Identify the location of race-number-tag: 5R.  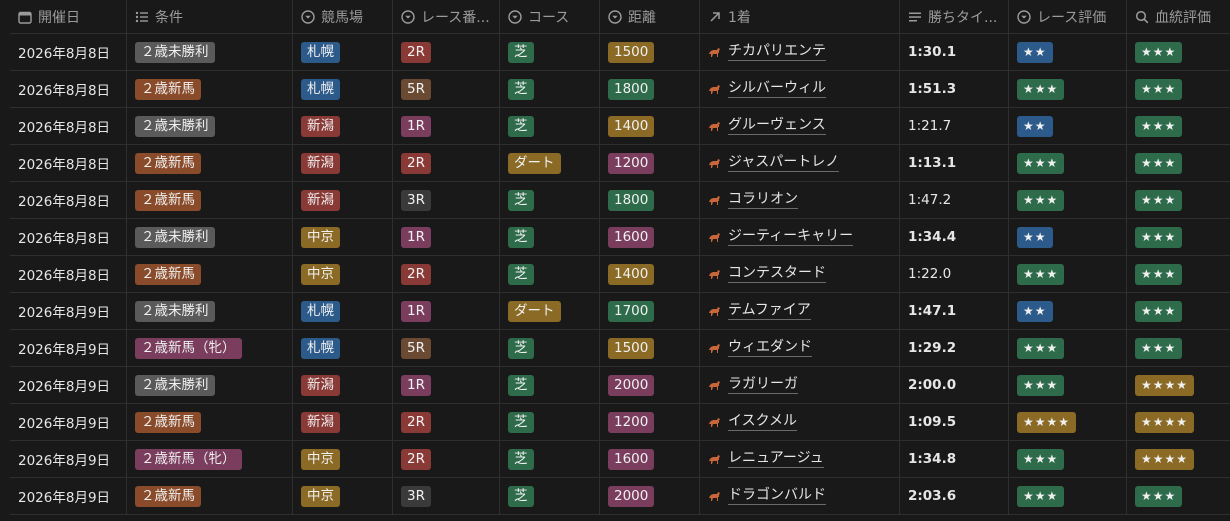
(416, 89).